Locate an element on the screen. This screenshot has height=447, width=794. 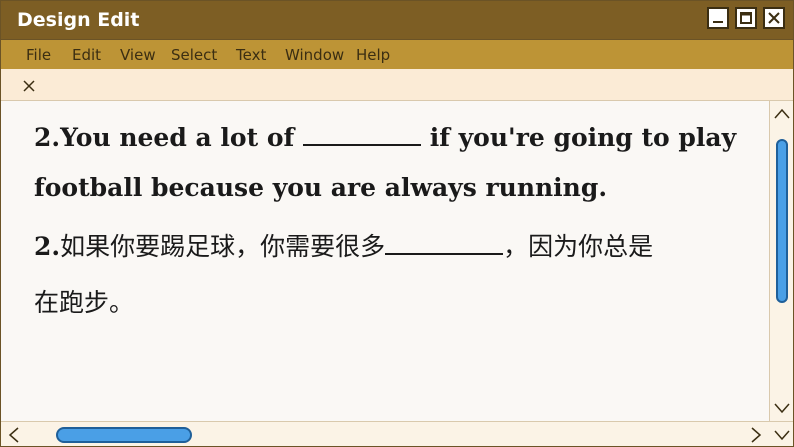
vertical-scrollbar is located at coordinates (781, 261).